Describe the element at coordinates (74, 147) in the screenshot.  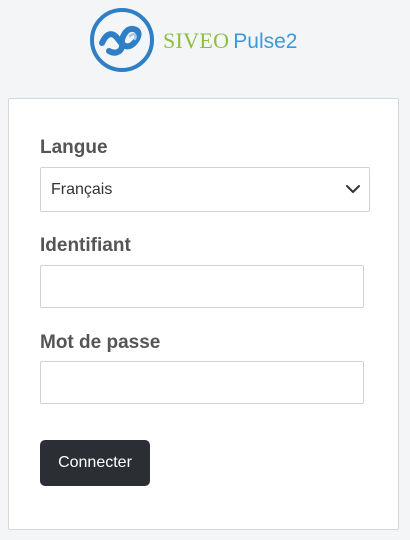
I see `language-label: Langue` at that location.